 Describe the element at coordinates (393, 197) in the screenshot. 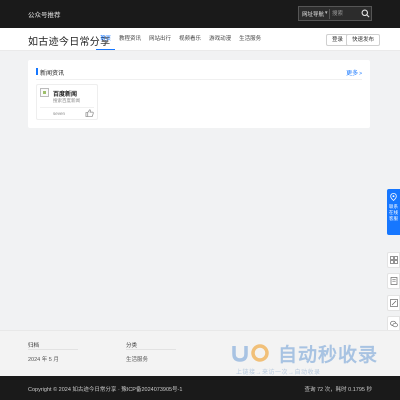

I see `location-pin-icon` at that location.